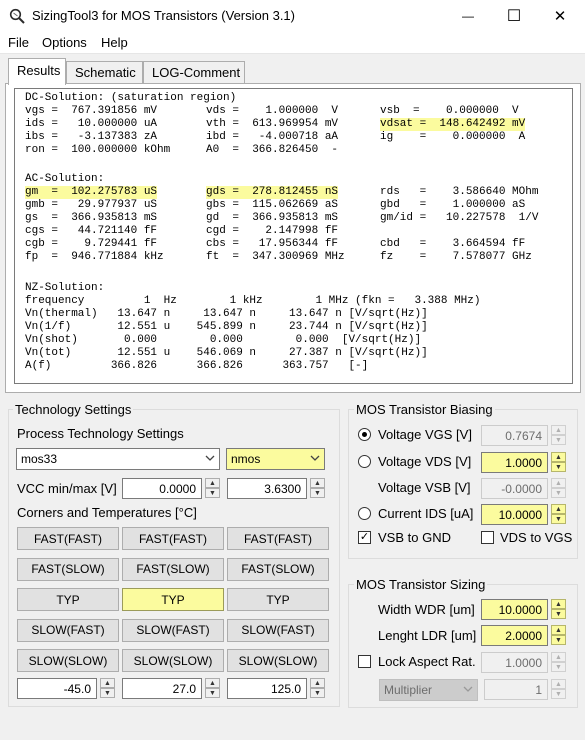 This screenshot has width=585, height=740. What do you see at coordinates (73, 409) in the screenshot?
I see `technology-settings-title: Technology Settings` at bounding box center [73, 409].